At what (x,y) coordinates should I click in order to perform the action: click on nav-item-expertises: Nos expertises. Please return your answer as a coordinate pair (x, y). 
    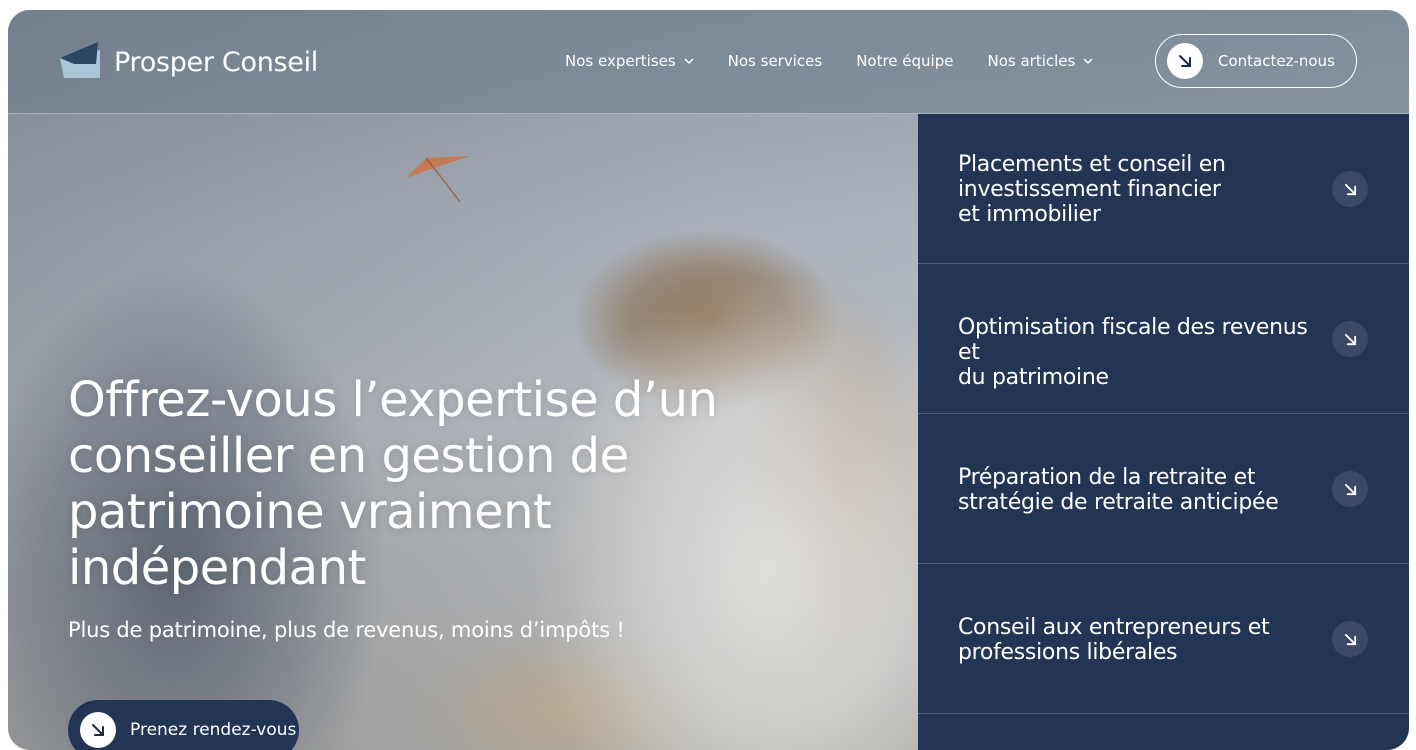
    Looking at the image, I should click on (629, 61).